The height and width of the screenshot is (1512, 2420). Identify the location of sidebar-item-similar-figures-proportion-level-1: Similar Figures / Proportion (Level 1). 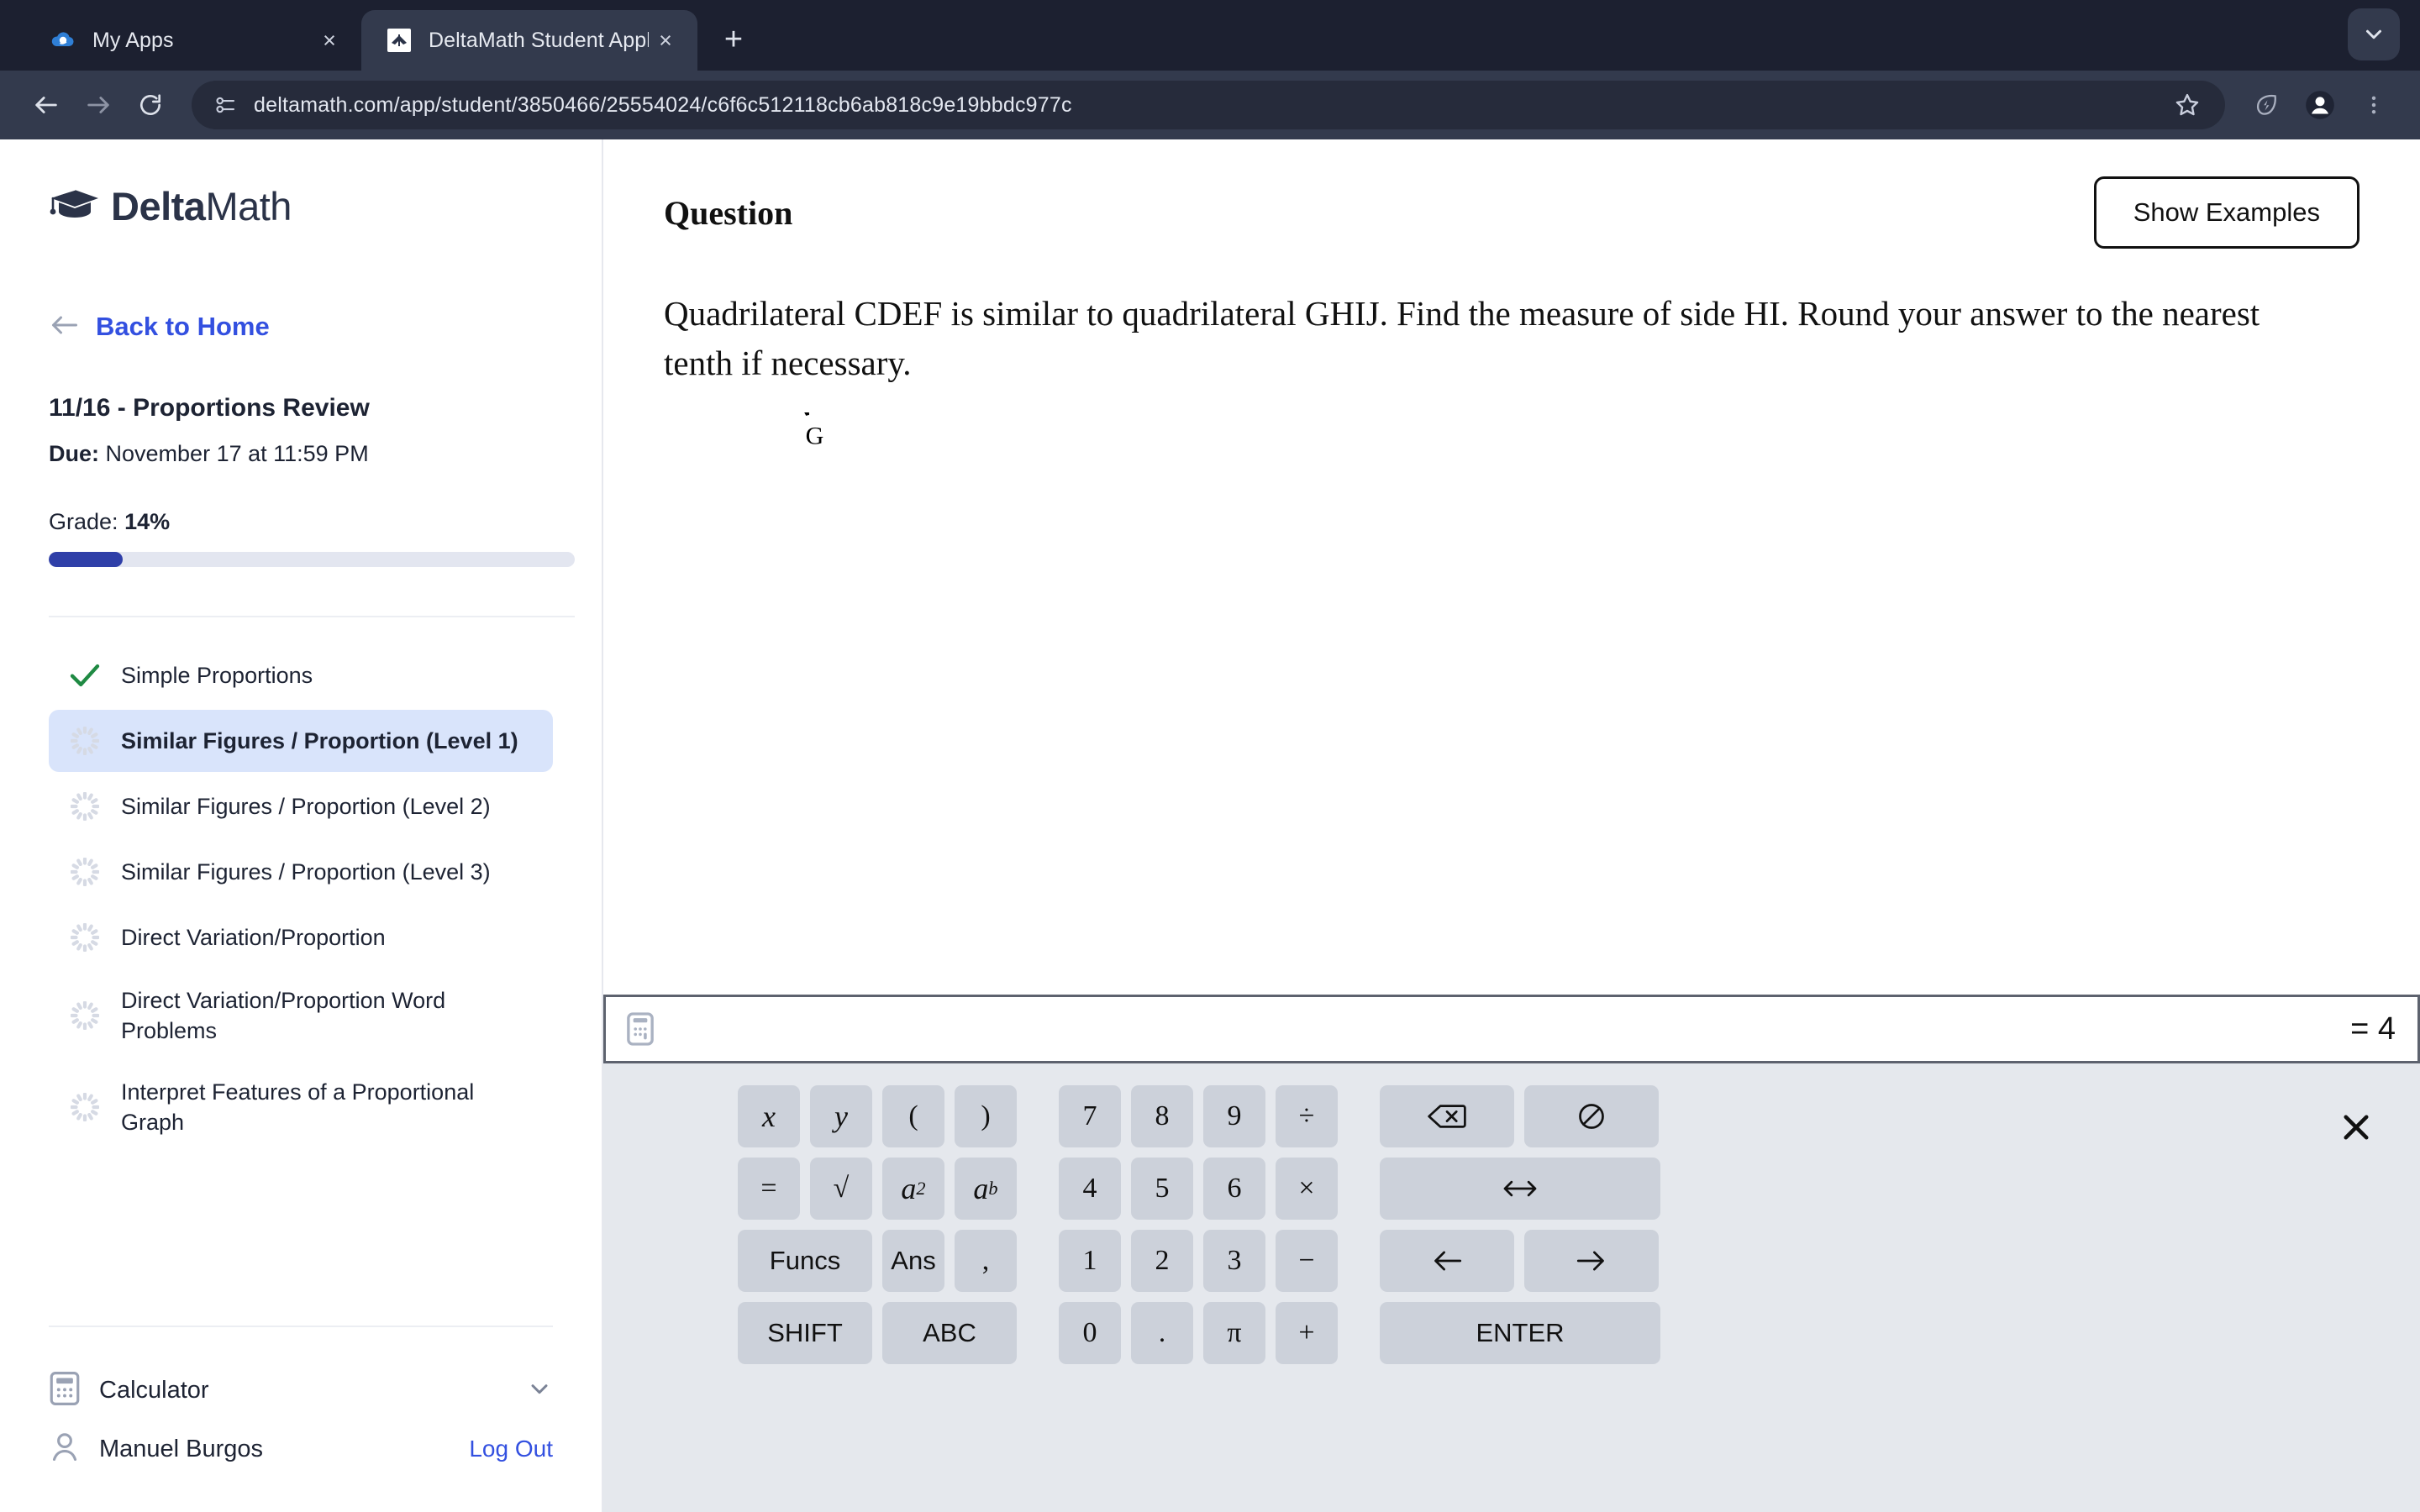
(301, 741).